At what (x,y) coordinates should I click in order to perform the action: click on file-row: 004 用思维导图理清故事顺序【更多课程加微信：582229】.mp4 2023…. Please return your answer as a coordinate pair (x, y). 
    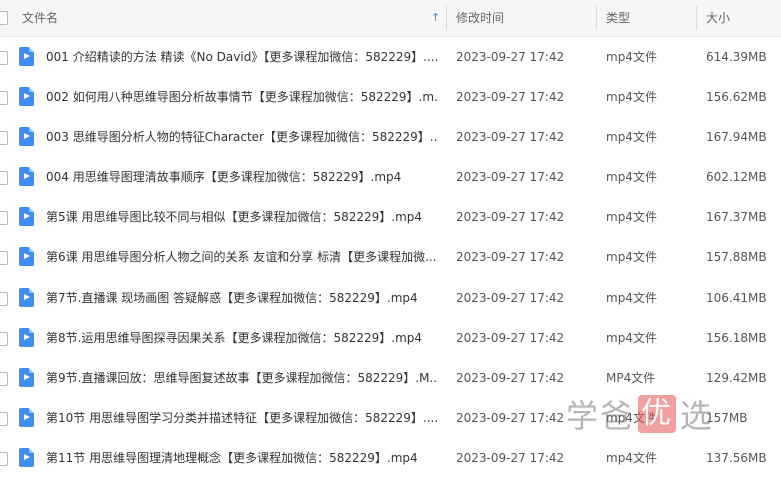
    Looking at the image, I should click on (390, 177).